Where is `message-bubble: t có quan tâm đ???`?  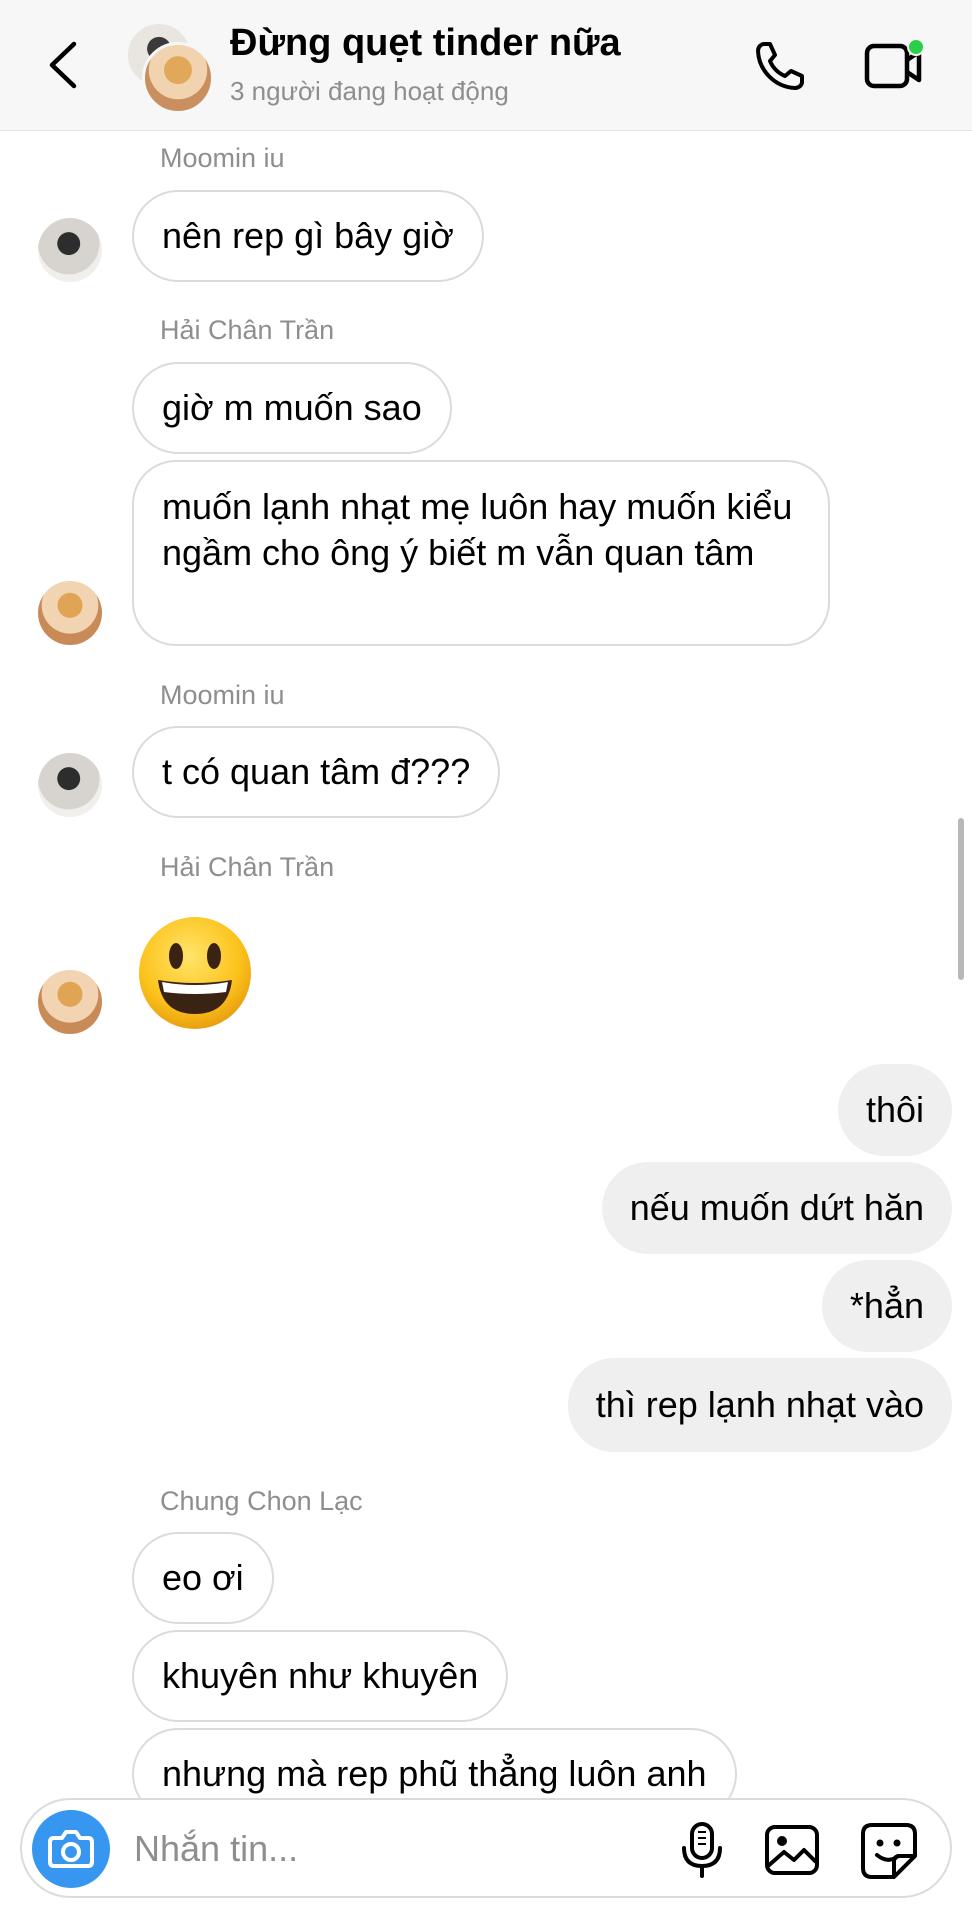 message-bubble: t có quan tâm đ??? is located at coordinates (316, 772).